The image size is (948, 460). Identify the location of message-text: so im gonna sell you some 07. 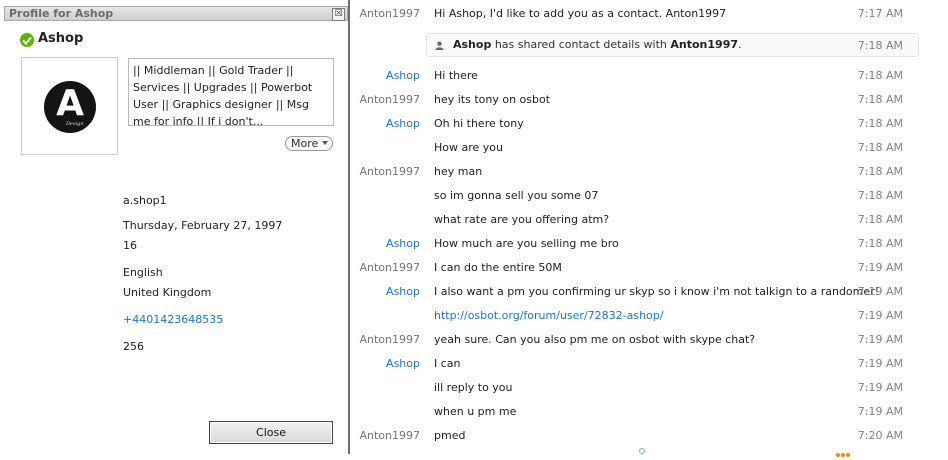
(516, 195).